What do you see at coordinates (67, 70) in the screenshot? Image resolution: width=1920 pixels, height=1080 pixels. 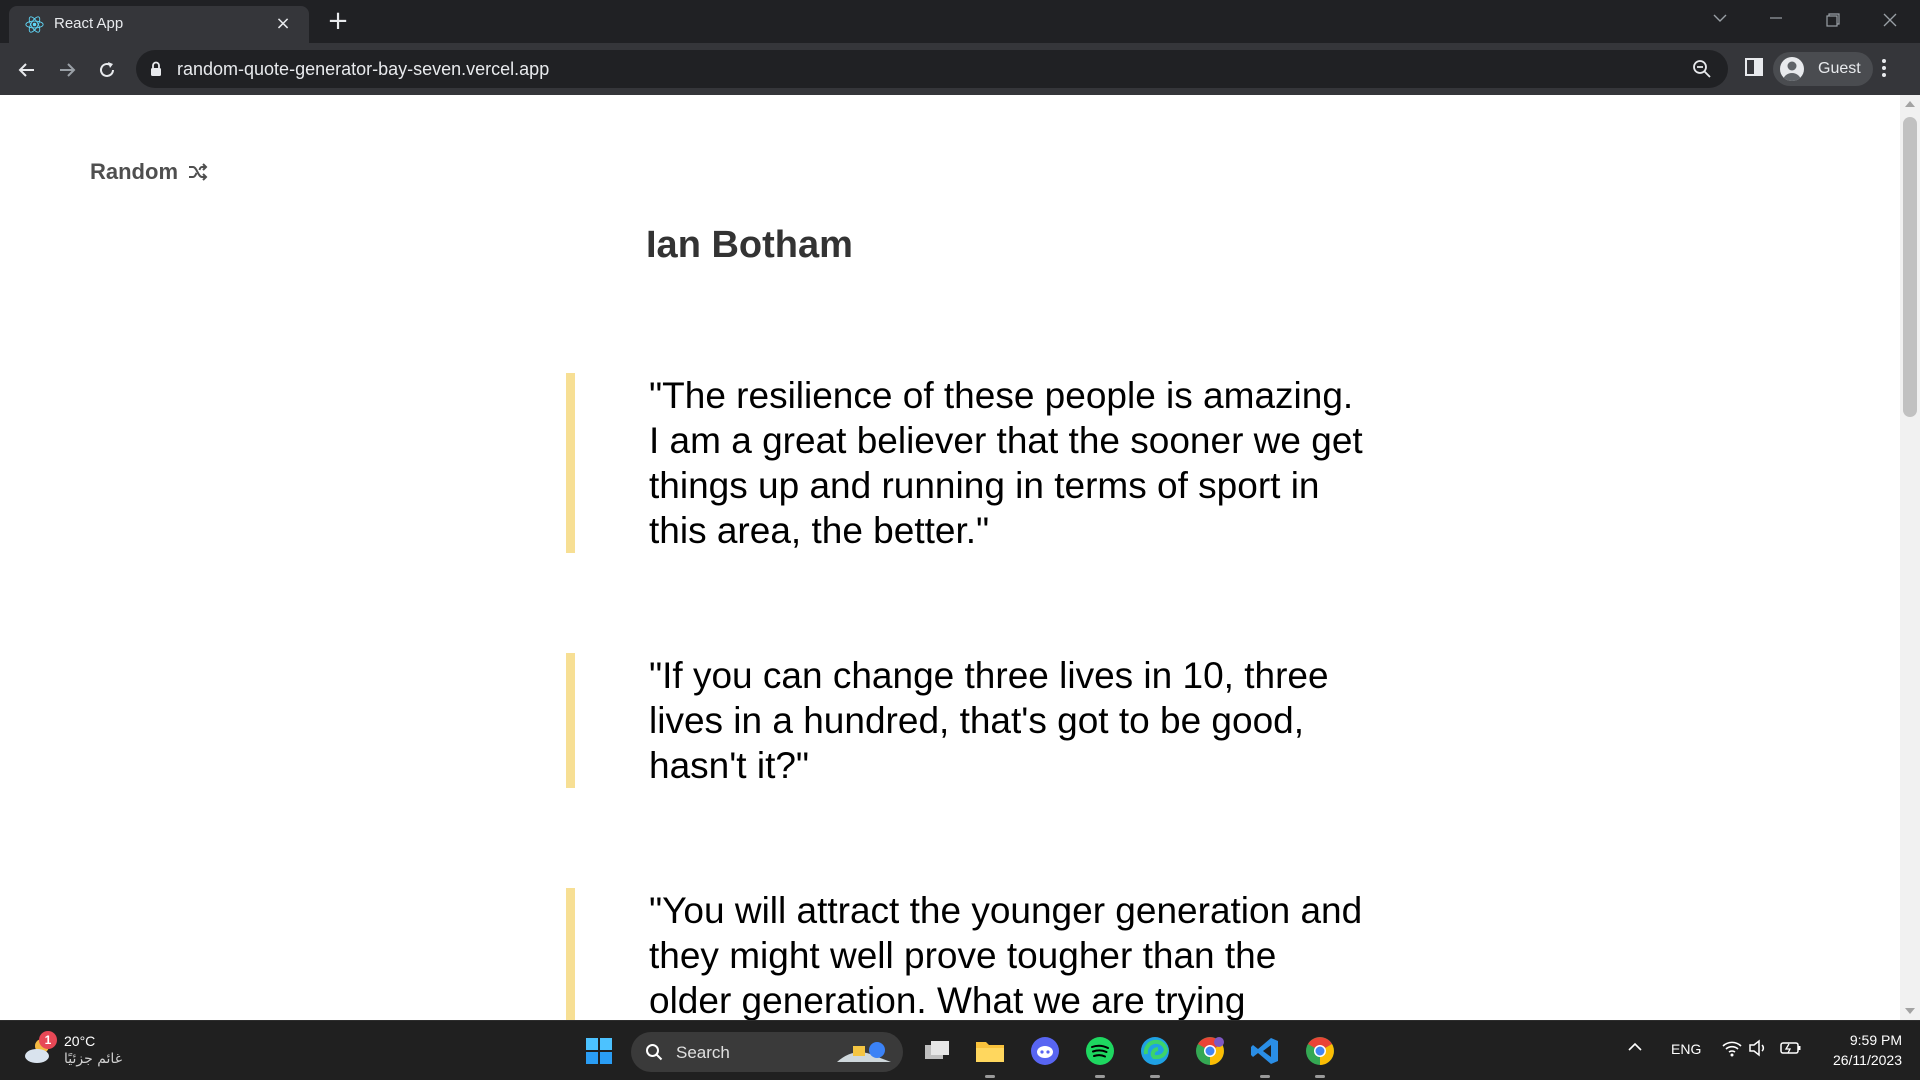 I see `forward-arrow-icon` at bounding box center [67, 70].